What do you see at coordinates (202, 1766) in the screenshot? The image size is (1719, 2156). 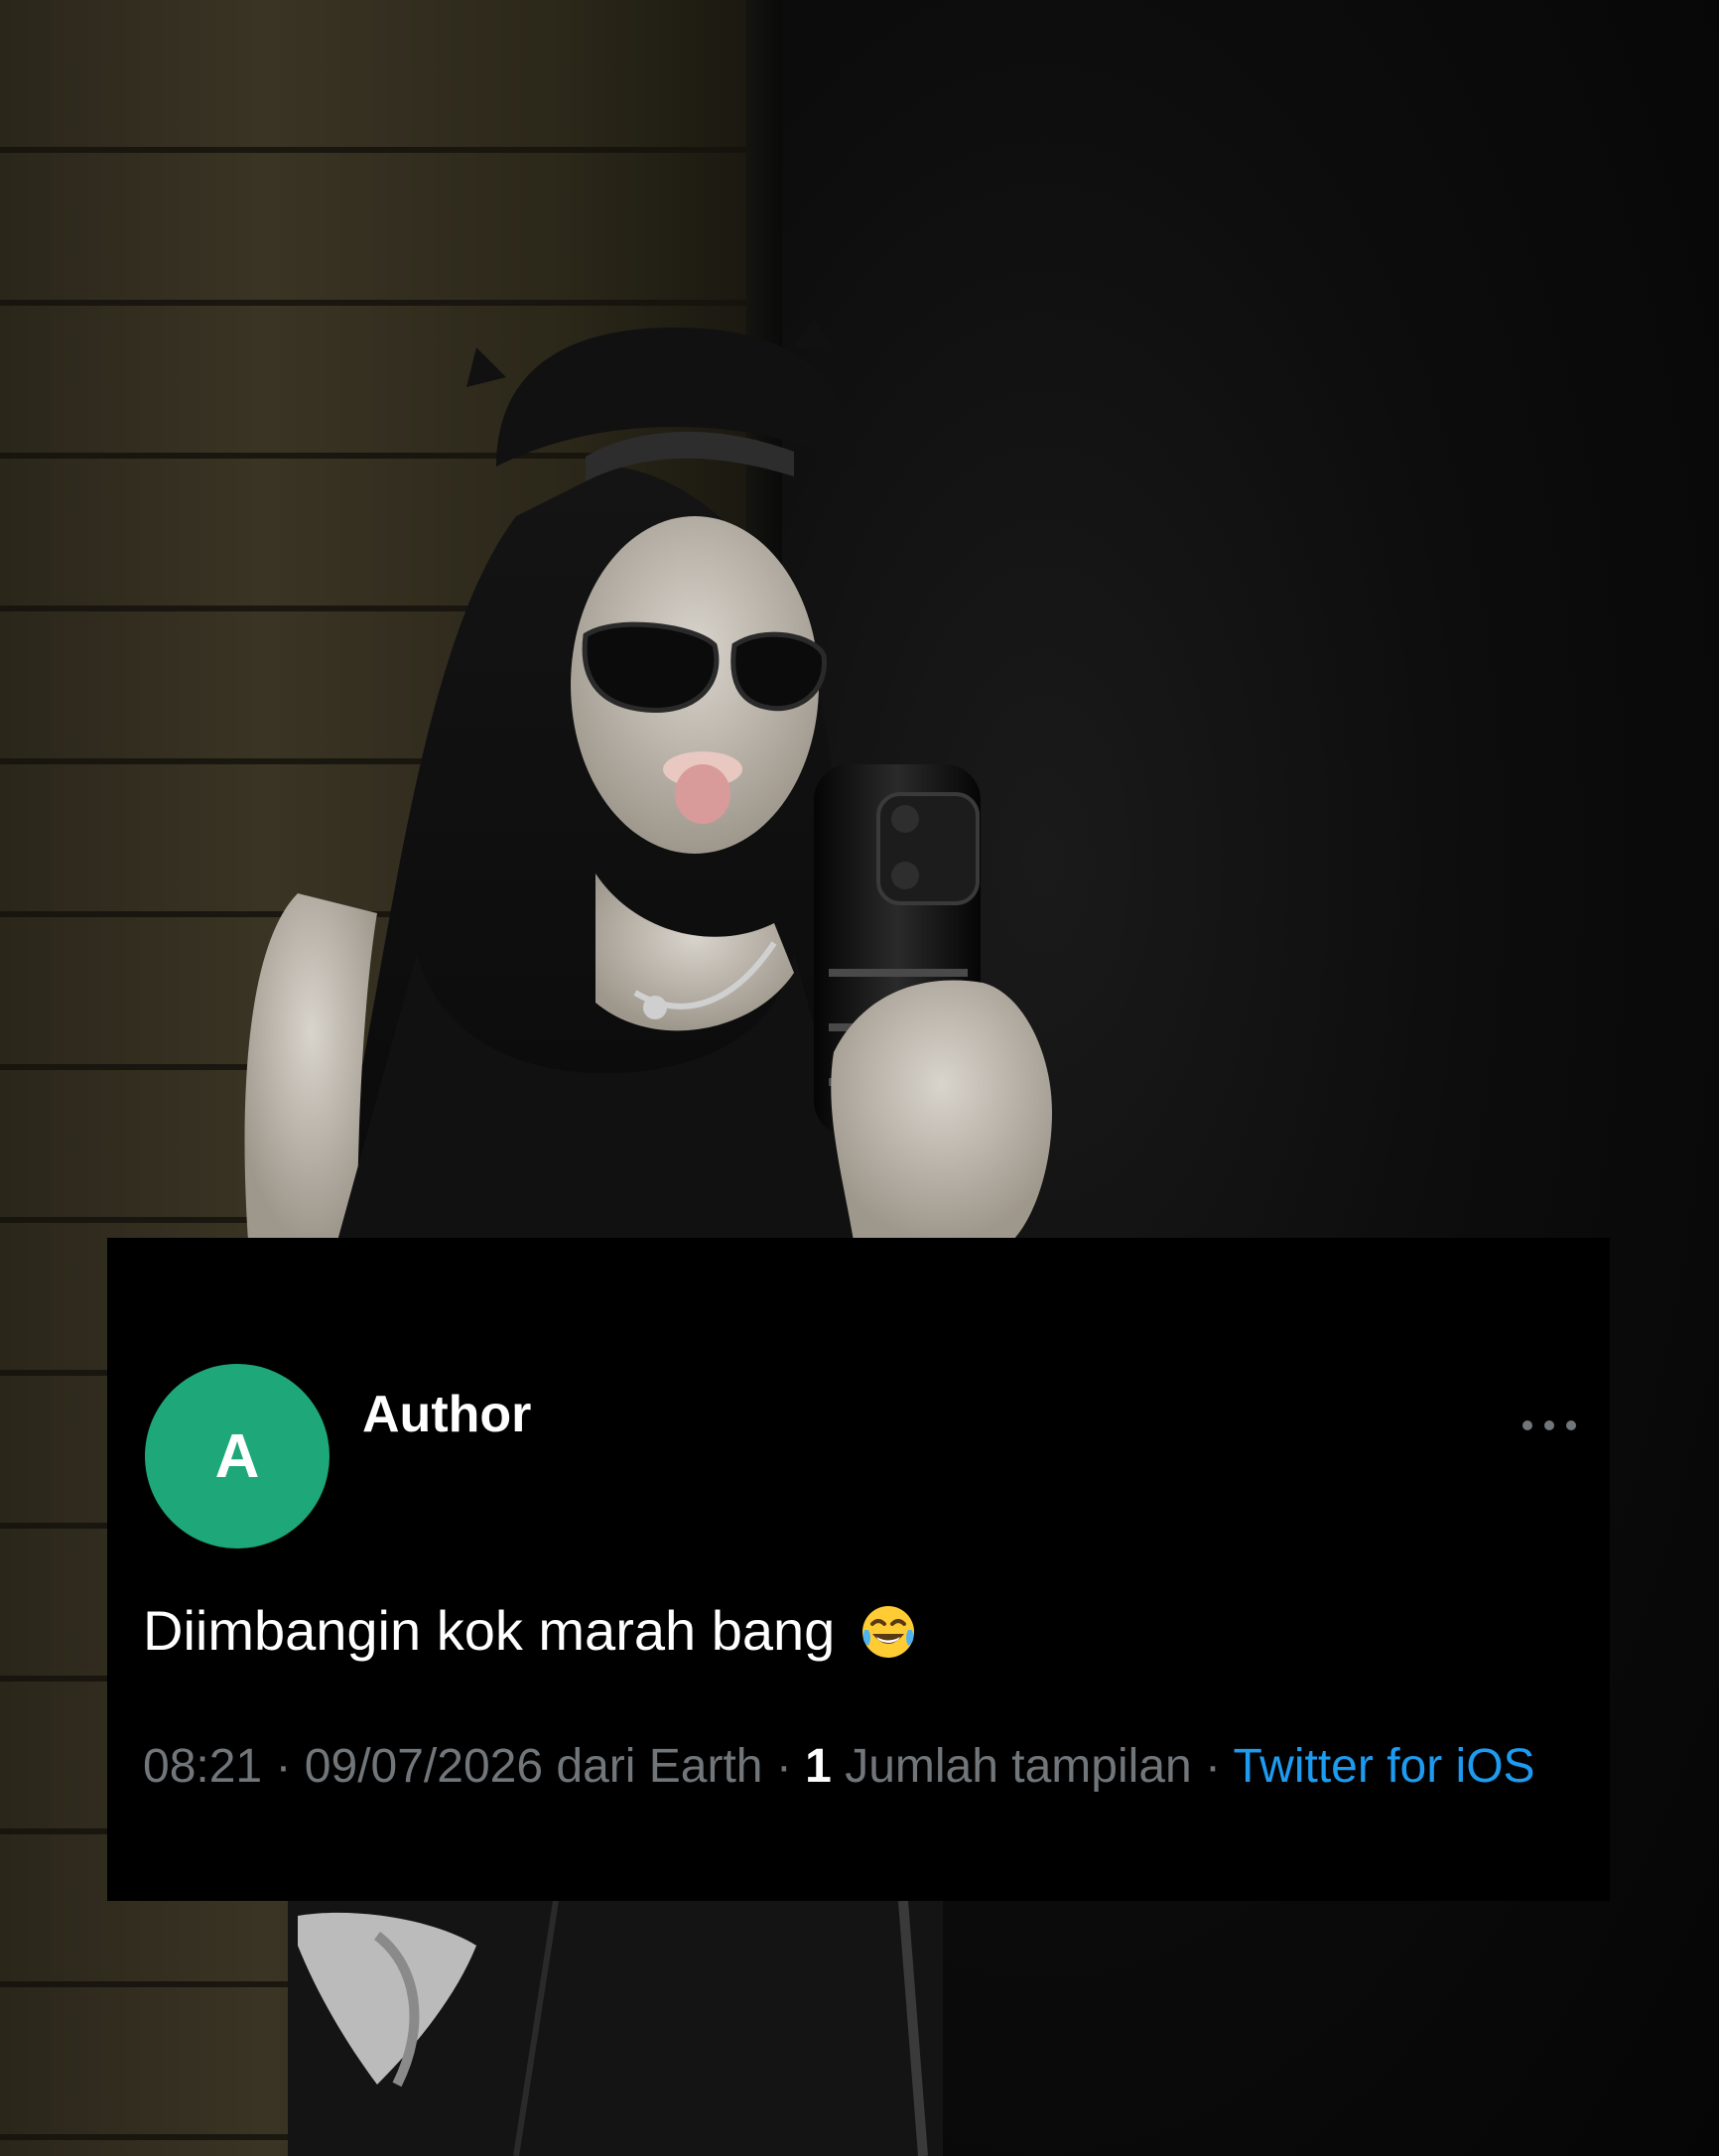 I see `tweet-time: 08:21` at bounding box center [202, 1766].